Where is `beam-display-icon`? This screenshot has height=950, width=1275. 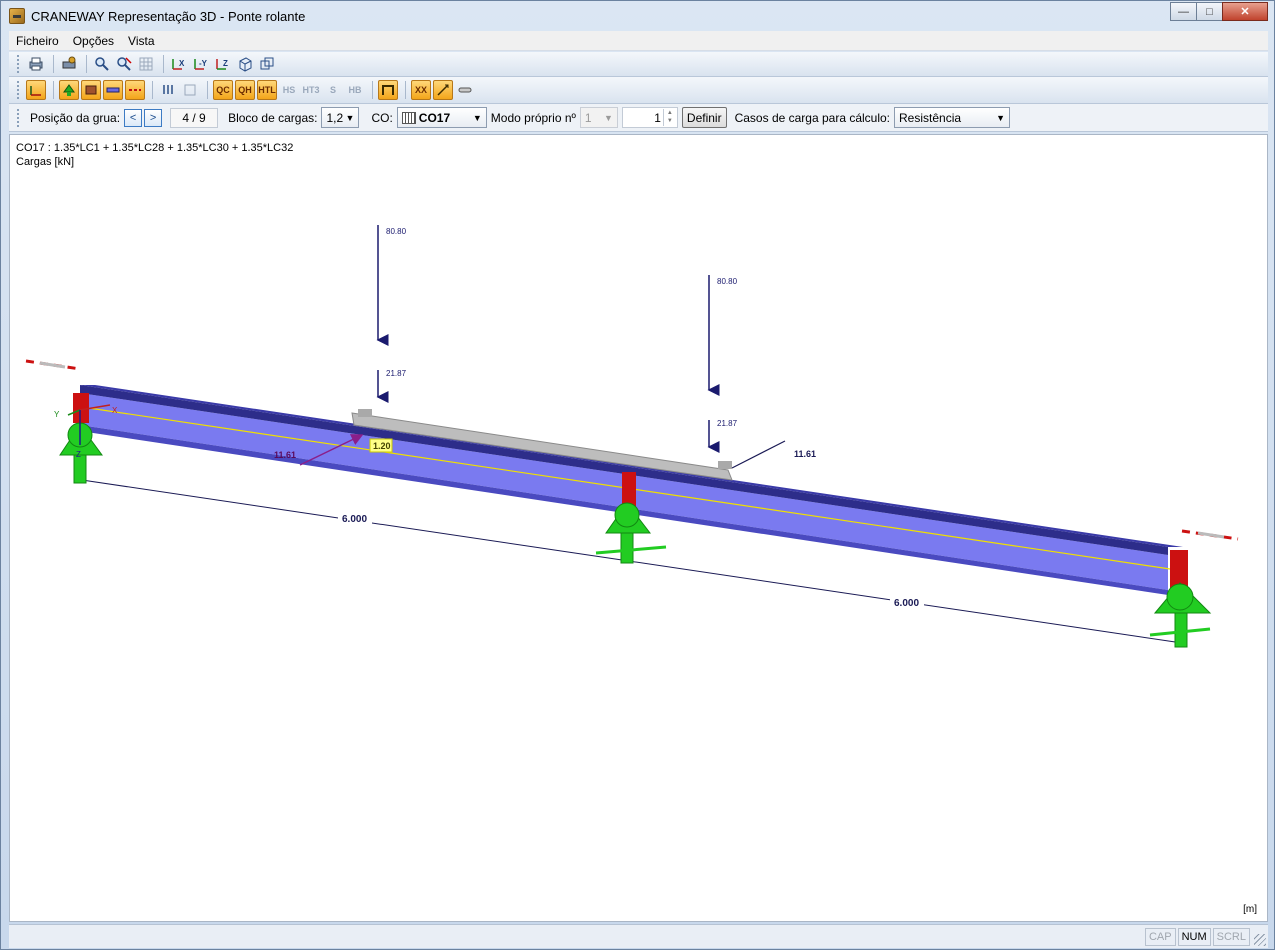 beam-display-icon is located at coordinates (113, 90).